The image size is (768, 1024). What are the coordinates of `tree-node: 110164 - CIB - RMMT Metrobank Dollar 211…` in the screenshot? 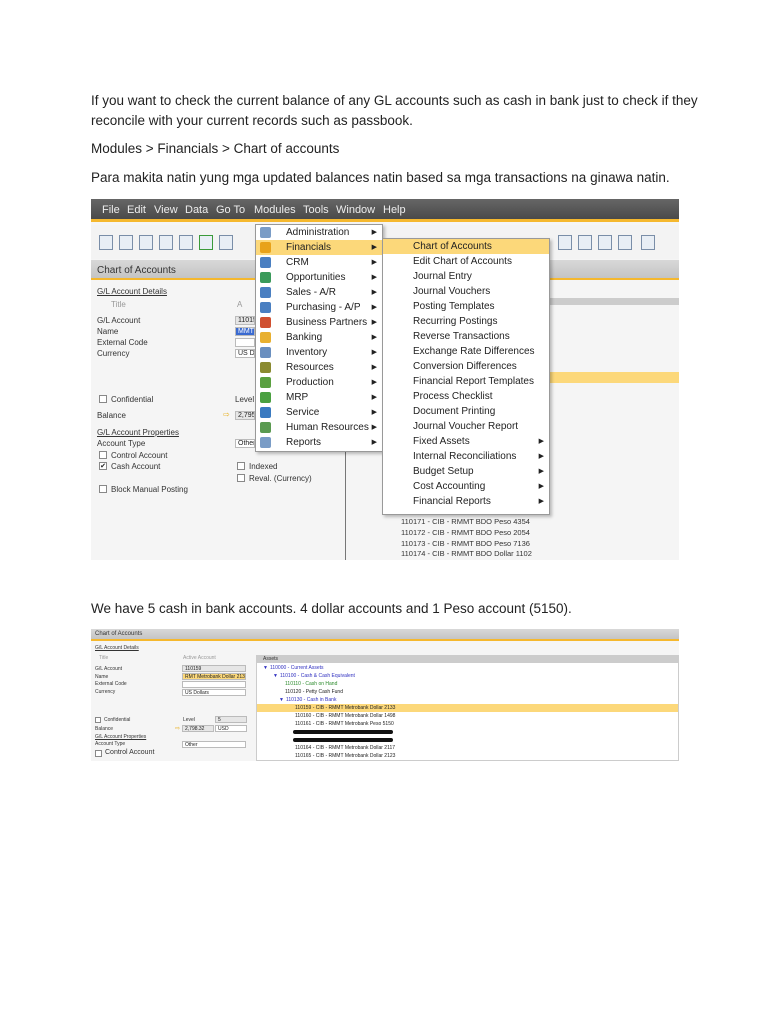 It's located at (344, 748).